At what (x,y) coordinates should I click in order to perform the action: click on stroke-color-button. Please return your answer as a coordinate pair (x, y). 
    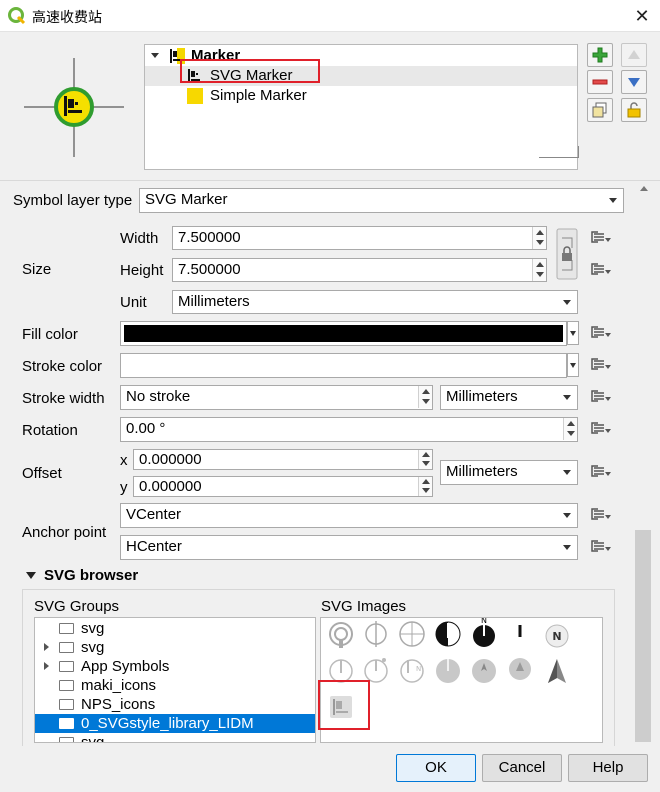
    Looking at the image, I should click on (343, 365).